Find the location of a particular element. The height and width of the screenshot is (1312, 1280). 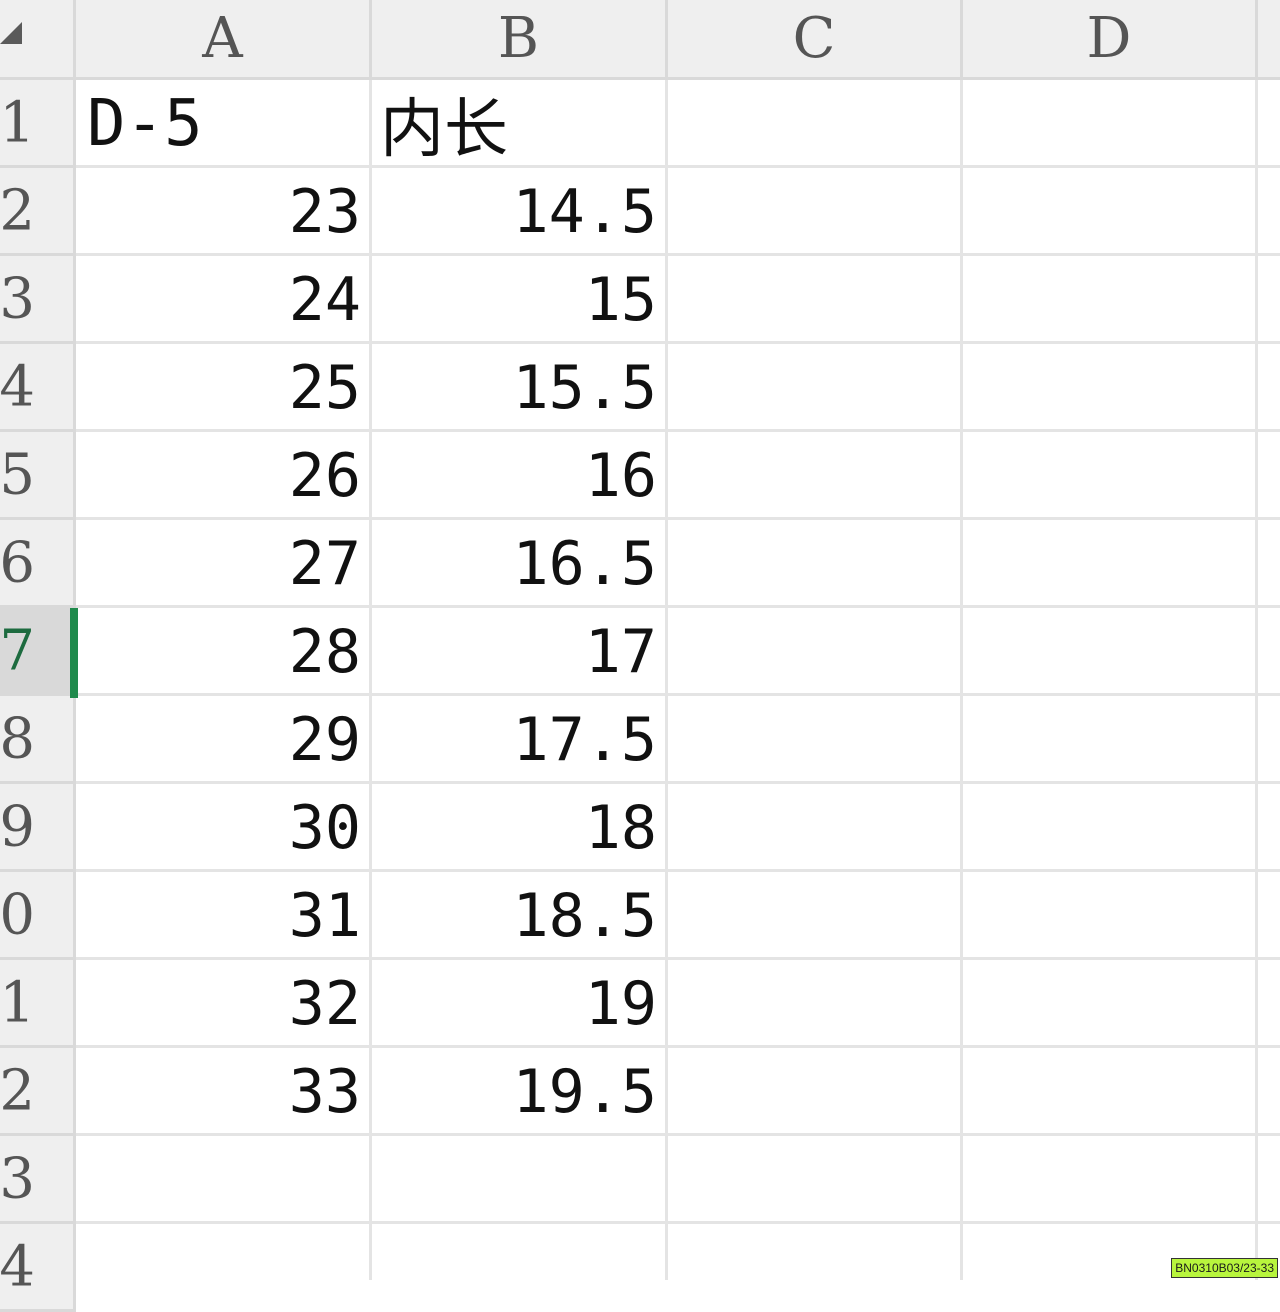

image-id-watermark: BN0310B03/23-33 is located at coordinates (1224, 1268).